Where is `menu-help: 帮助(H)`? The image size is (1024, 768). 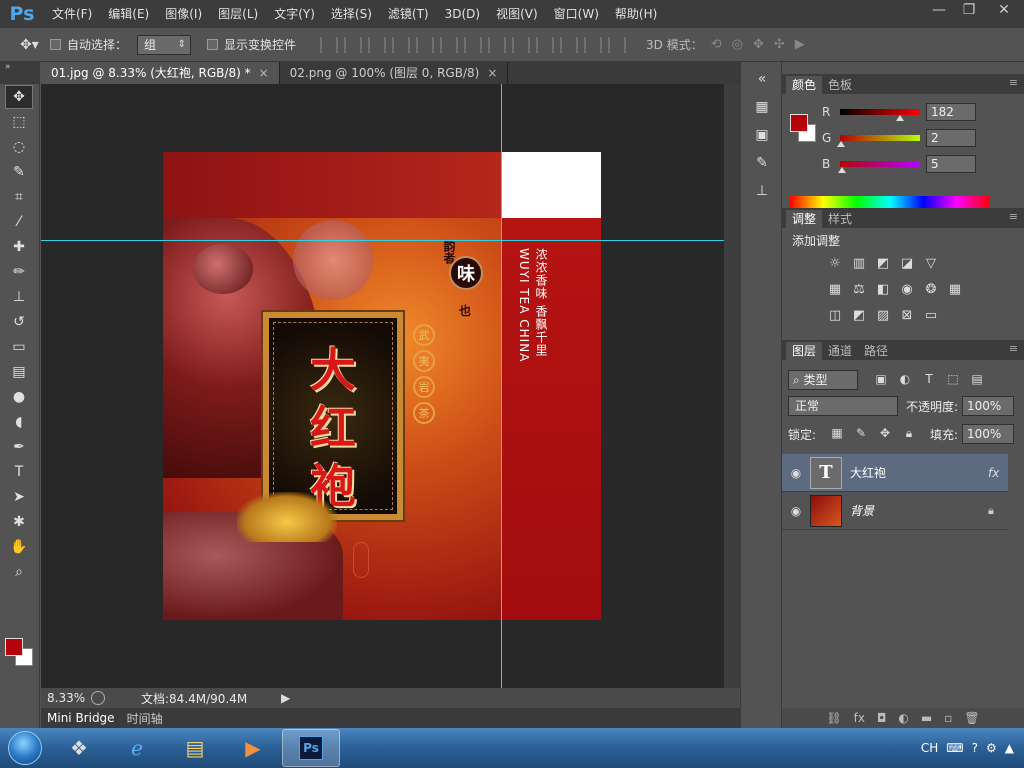
menu-help: 帮助(H) is located at coordinates (636, 14).